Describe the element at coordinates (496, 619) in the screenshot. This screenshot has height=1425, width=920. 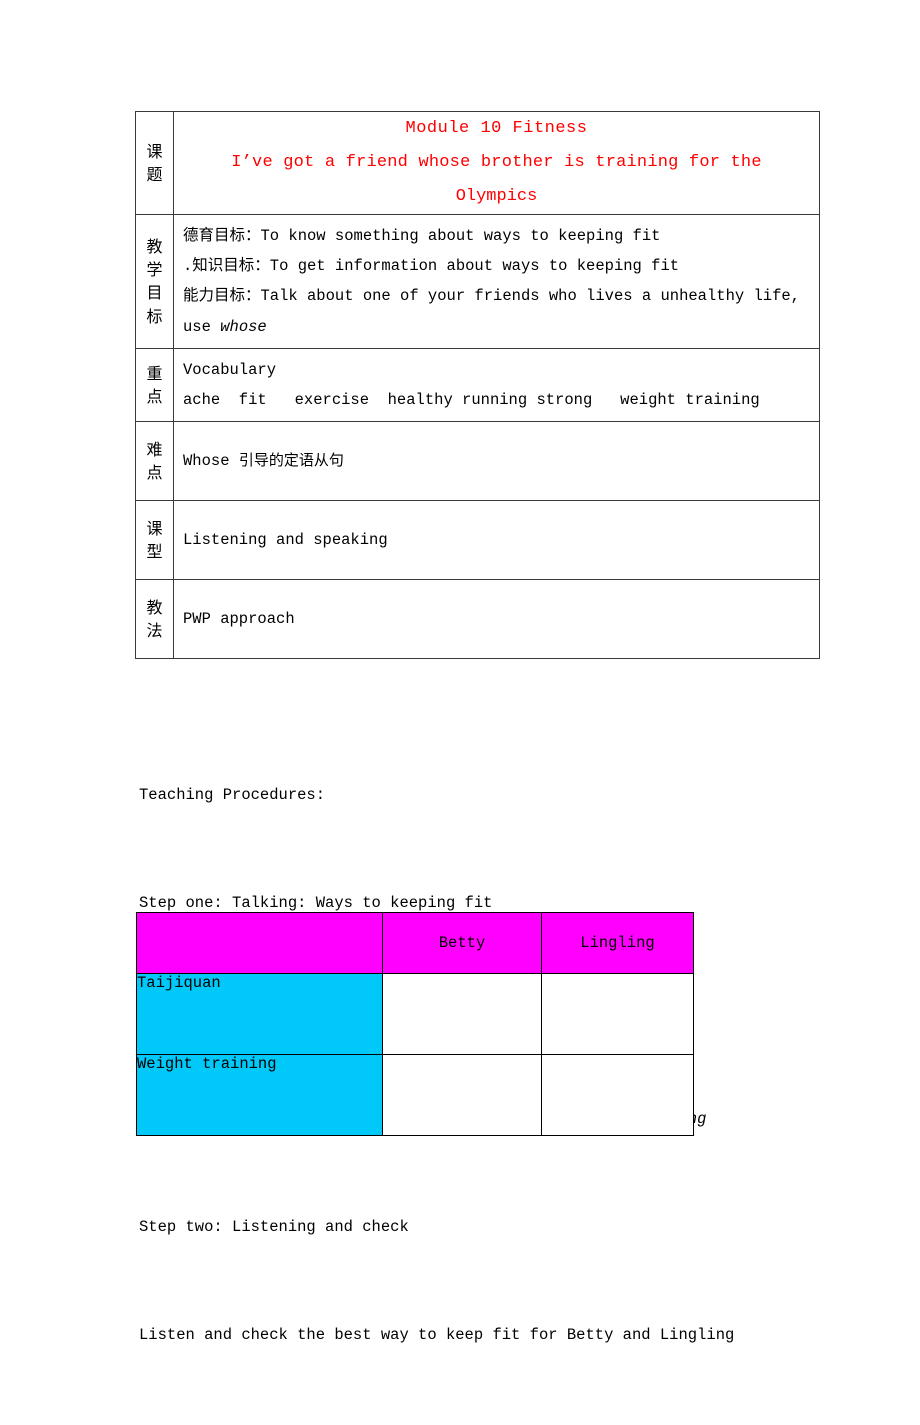
I see `method-cell: PWP approach` at that location.